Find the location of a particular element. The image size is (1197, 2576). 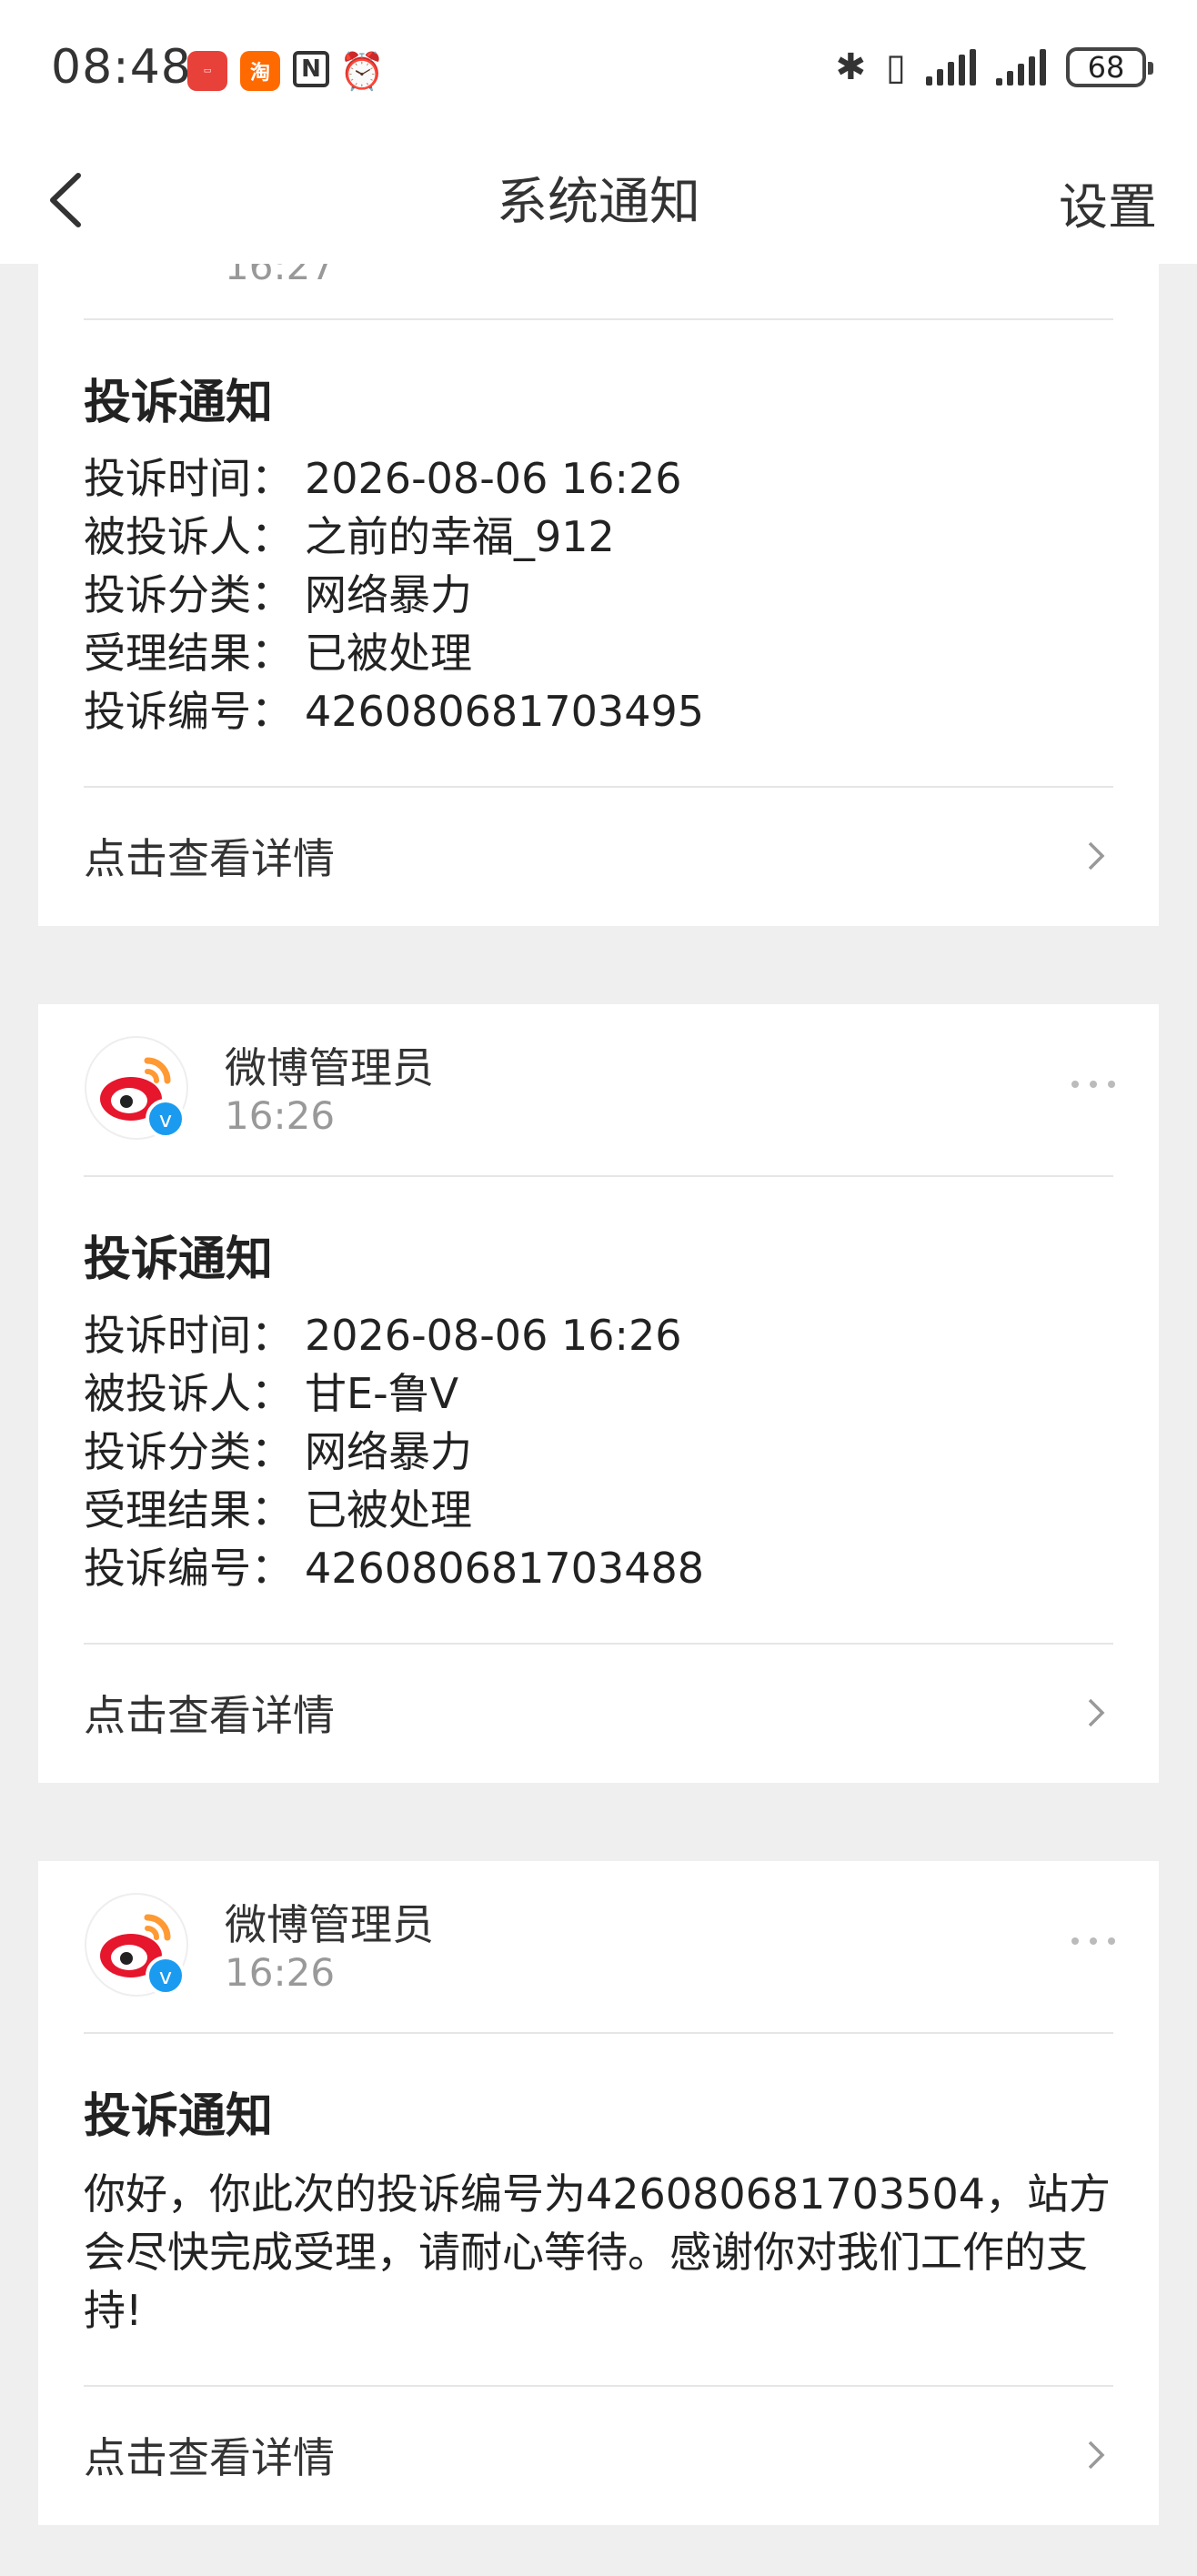

notification-icons: ▭ 淘 N ⏰ is located at coordinates (286, 71).